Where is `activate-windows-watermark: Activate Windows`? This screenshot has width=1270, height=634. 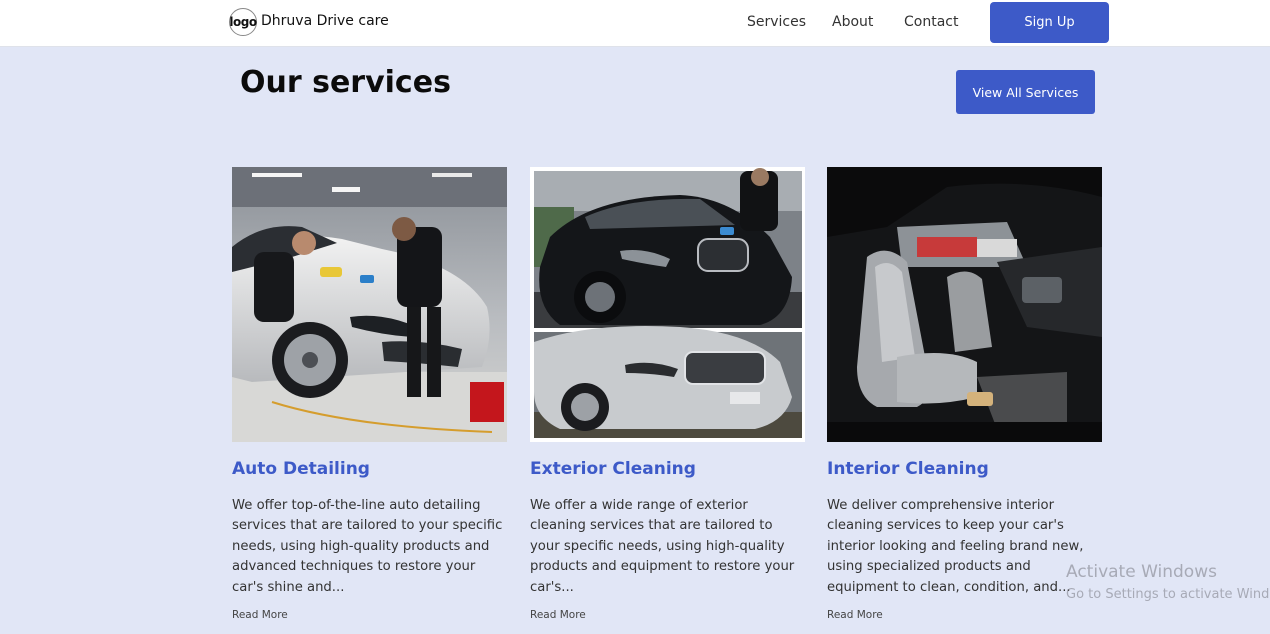 activate-windows-watermark: Activate Windows is located at coordinates (1141, 572).